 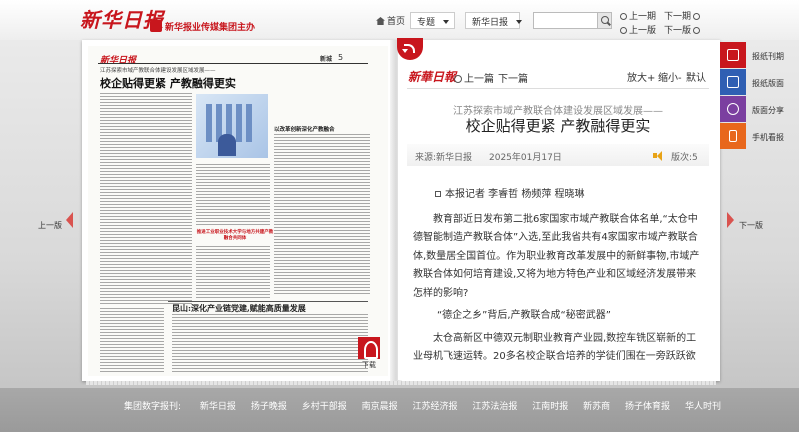 What do you see at coordinates (565, 20) in the screenshot?
I see `search-input` at bounding box center [565, 20].